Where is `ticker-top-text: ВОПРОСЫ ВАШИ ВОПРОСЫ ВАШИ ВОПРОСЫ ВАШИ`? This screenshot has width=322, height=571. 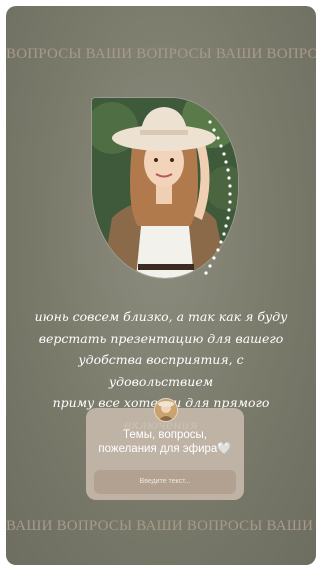 ticker-top-text: ВОПРОСЫ ВАШИ ВОПРОСЫ ВАШИ ВОПРОСЫ ВАШИ is located at coordinates (161, 54).